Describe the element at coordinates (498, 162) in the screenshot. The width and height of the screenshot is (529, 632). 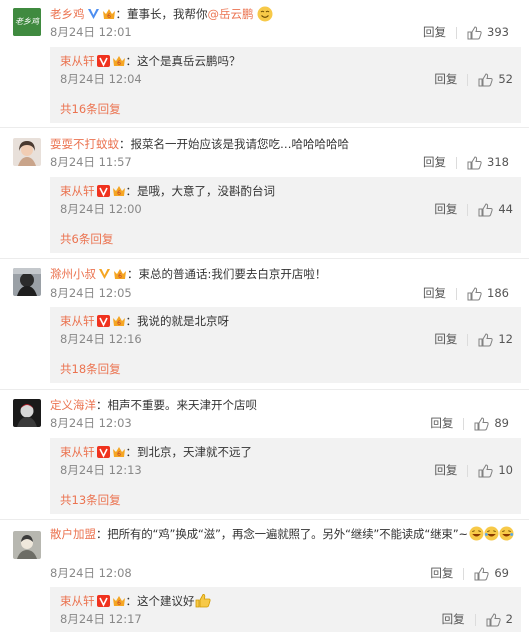
I see `like-count: 318` at that location.